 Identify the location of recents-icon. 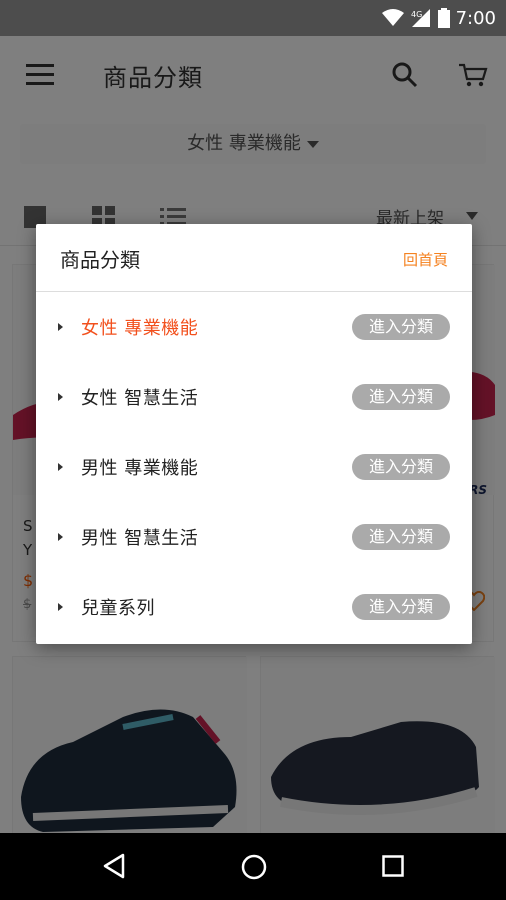
(393, 866).